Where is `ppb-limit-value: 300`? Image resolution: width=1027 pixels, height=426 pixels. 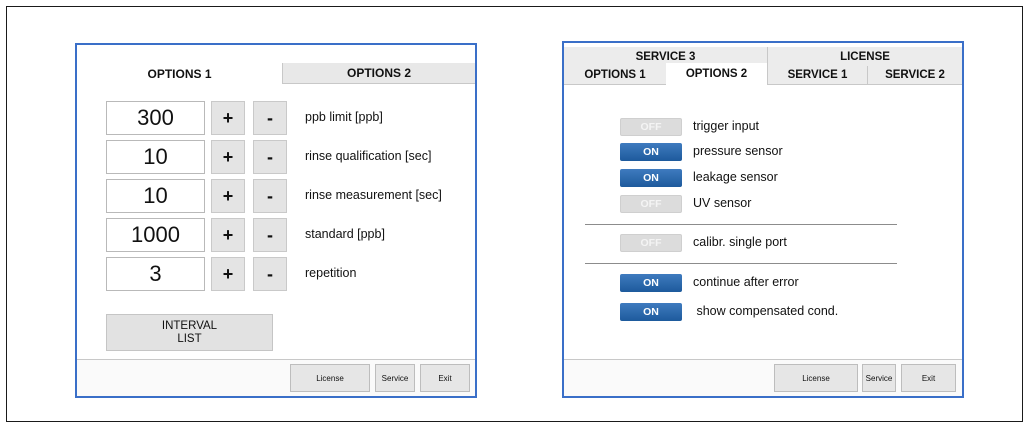 ppb-limit-value: 300 is located at coordinates (155, 118).